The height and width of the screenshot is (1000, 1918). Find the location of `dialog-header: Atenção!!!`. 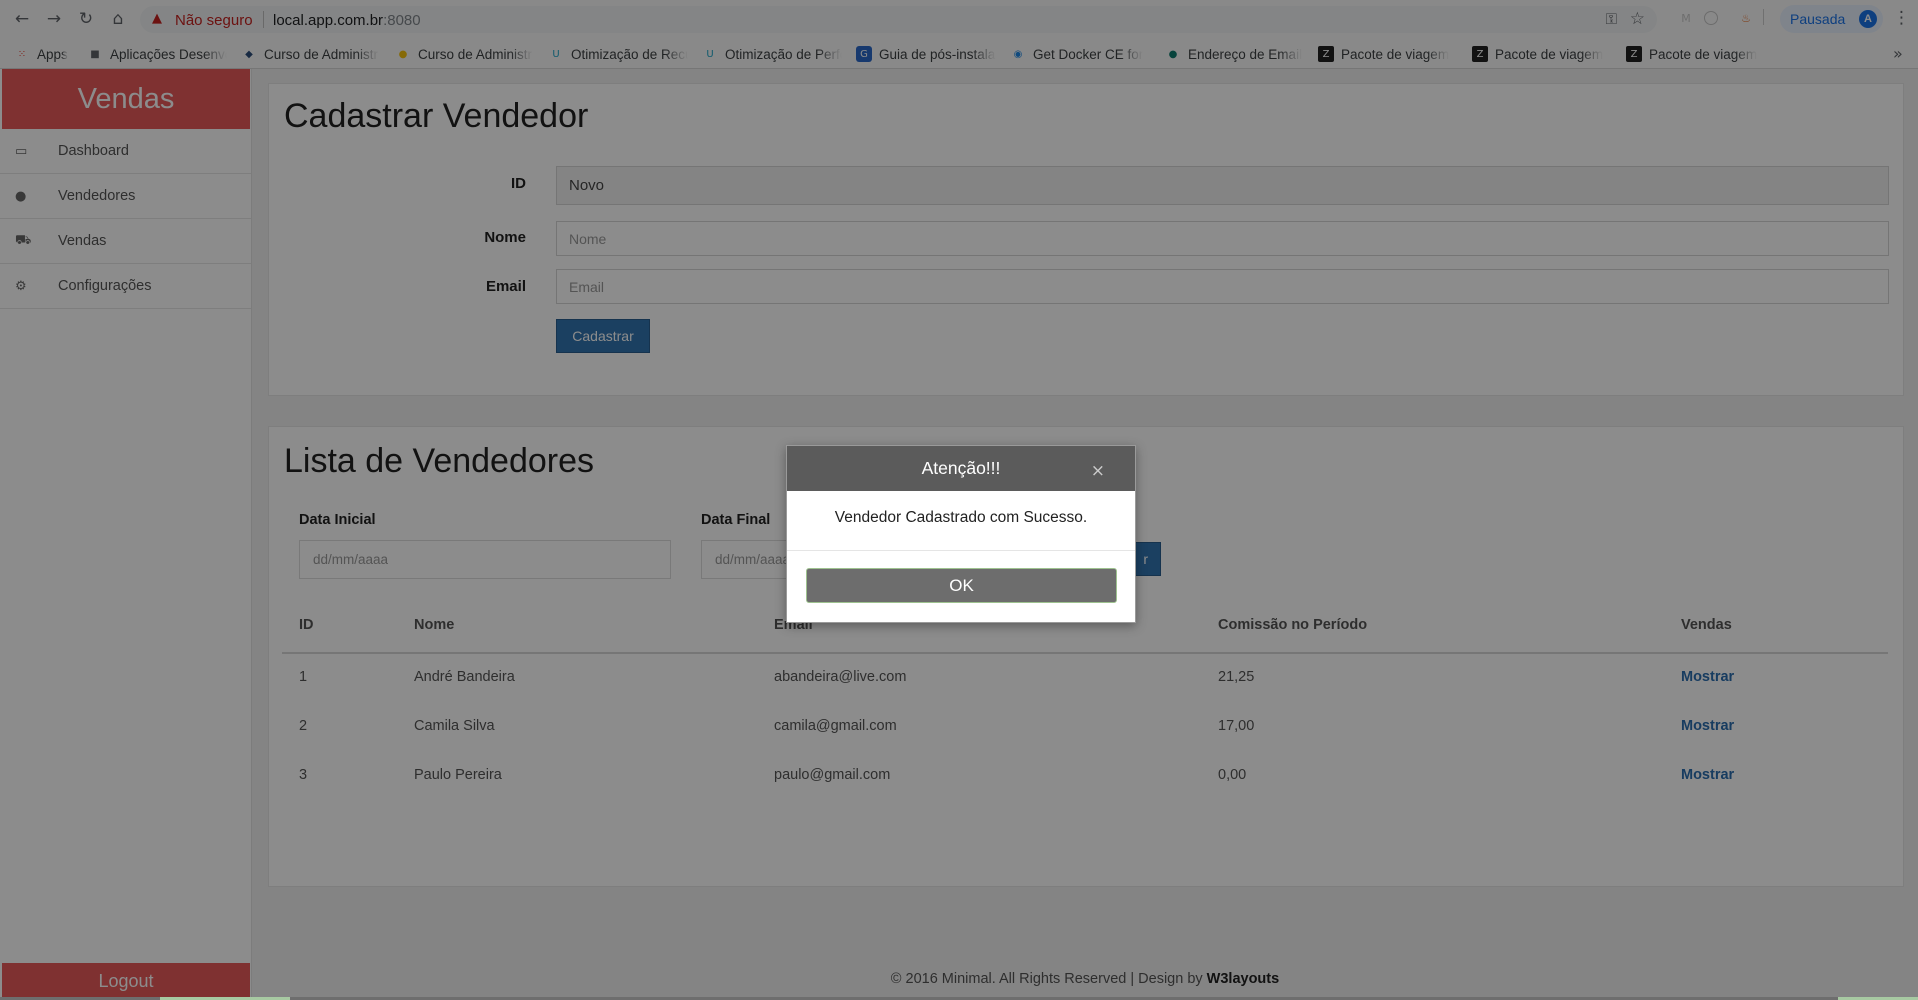

dialog-header: Atenção!!! is located at coordinates (961, 468).